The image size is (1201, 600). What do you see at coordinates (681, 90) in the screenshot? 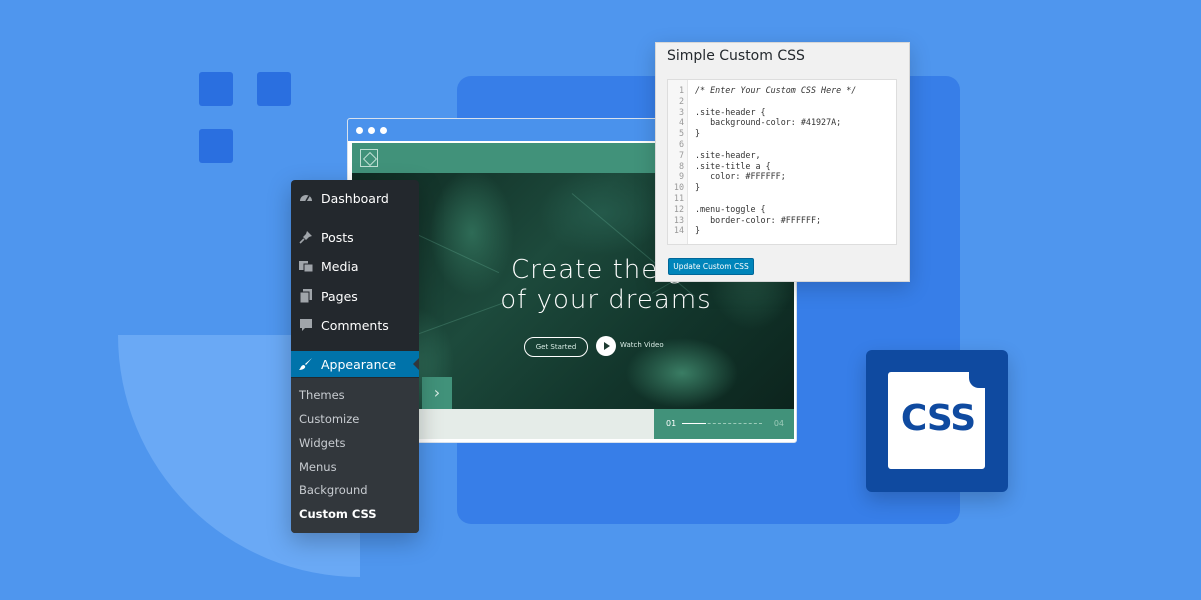
I see `line-number: 1` at bounding box center [681, 90].